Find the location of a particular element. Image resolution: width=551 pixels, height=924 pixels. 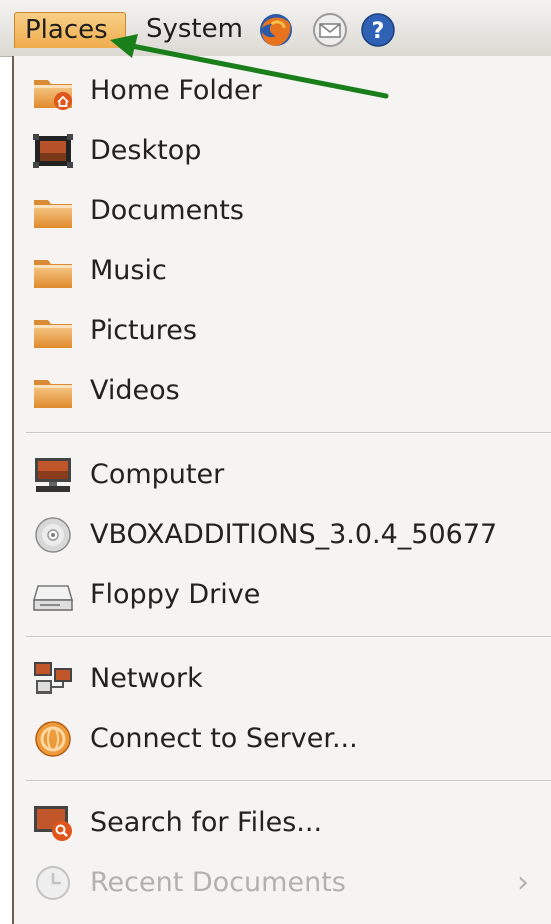

system-menu-button: System is located at coordinates (194, 30).